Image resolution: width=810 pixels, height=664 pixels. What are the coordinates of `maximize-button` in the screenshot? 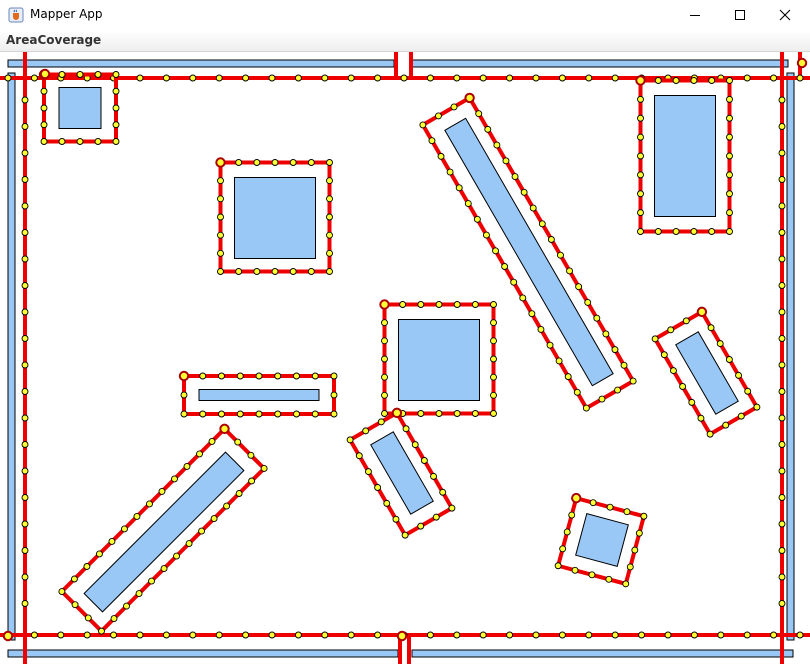 It's located at (740, 15).